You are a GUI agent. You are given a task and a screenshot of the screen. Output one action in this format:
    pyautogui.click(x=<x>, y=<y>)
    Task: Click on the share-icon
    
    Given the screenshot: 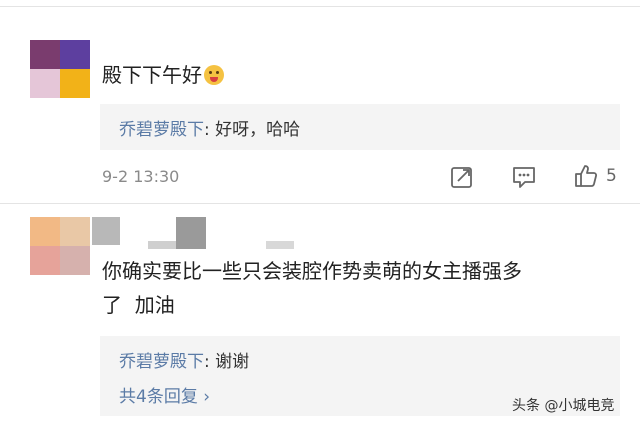 What is the action you would take?
    pyautogui.click(x=461, y=177)
    